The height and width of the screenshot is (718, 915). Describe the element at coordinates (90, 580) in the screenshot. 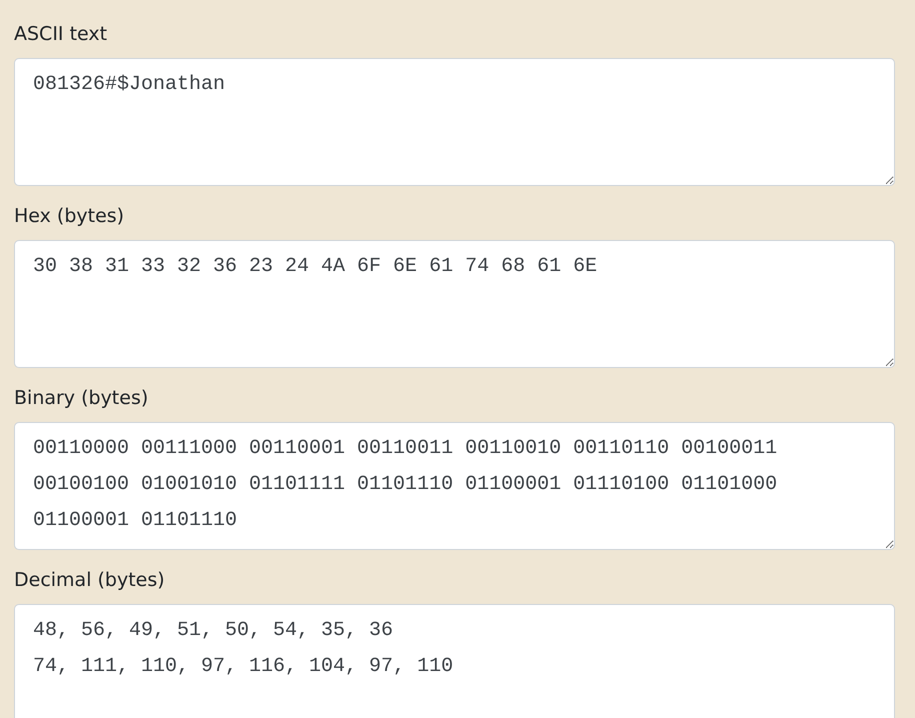

I see `field-label: Decimal (bytes)` at that location.